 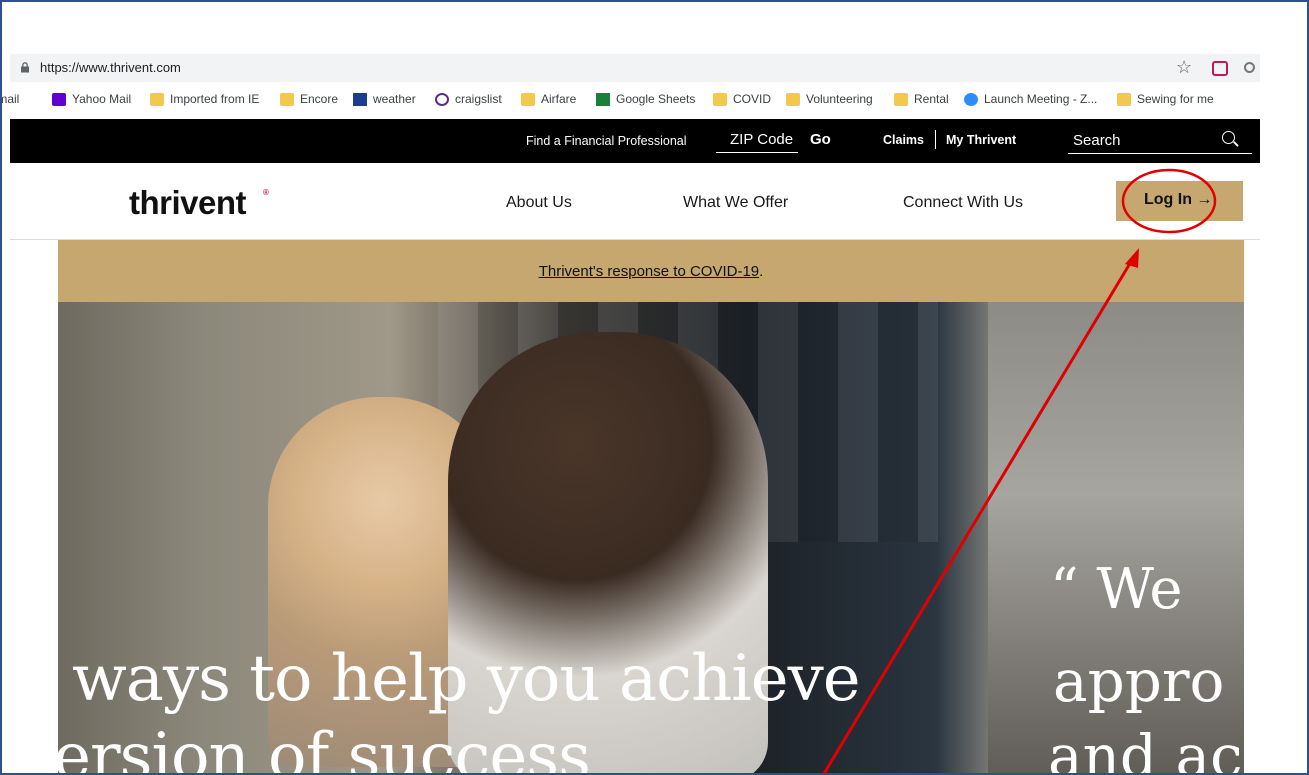 What do you see at coordinates (635, 68) in the screenshot?
I see `address-bar: https://www.thrivent.com ☆` at bounding box center [635, 68].